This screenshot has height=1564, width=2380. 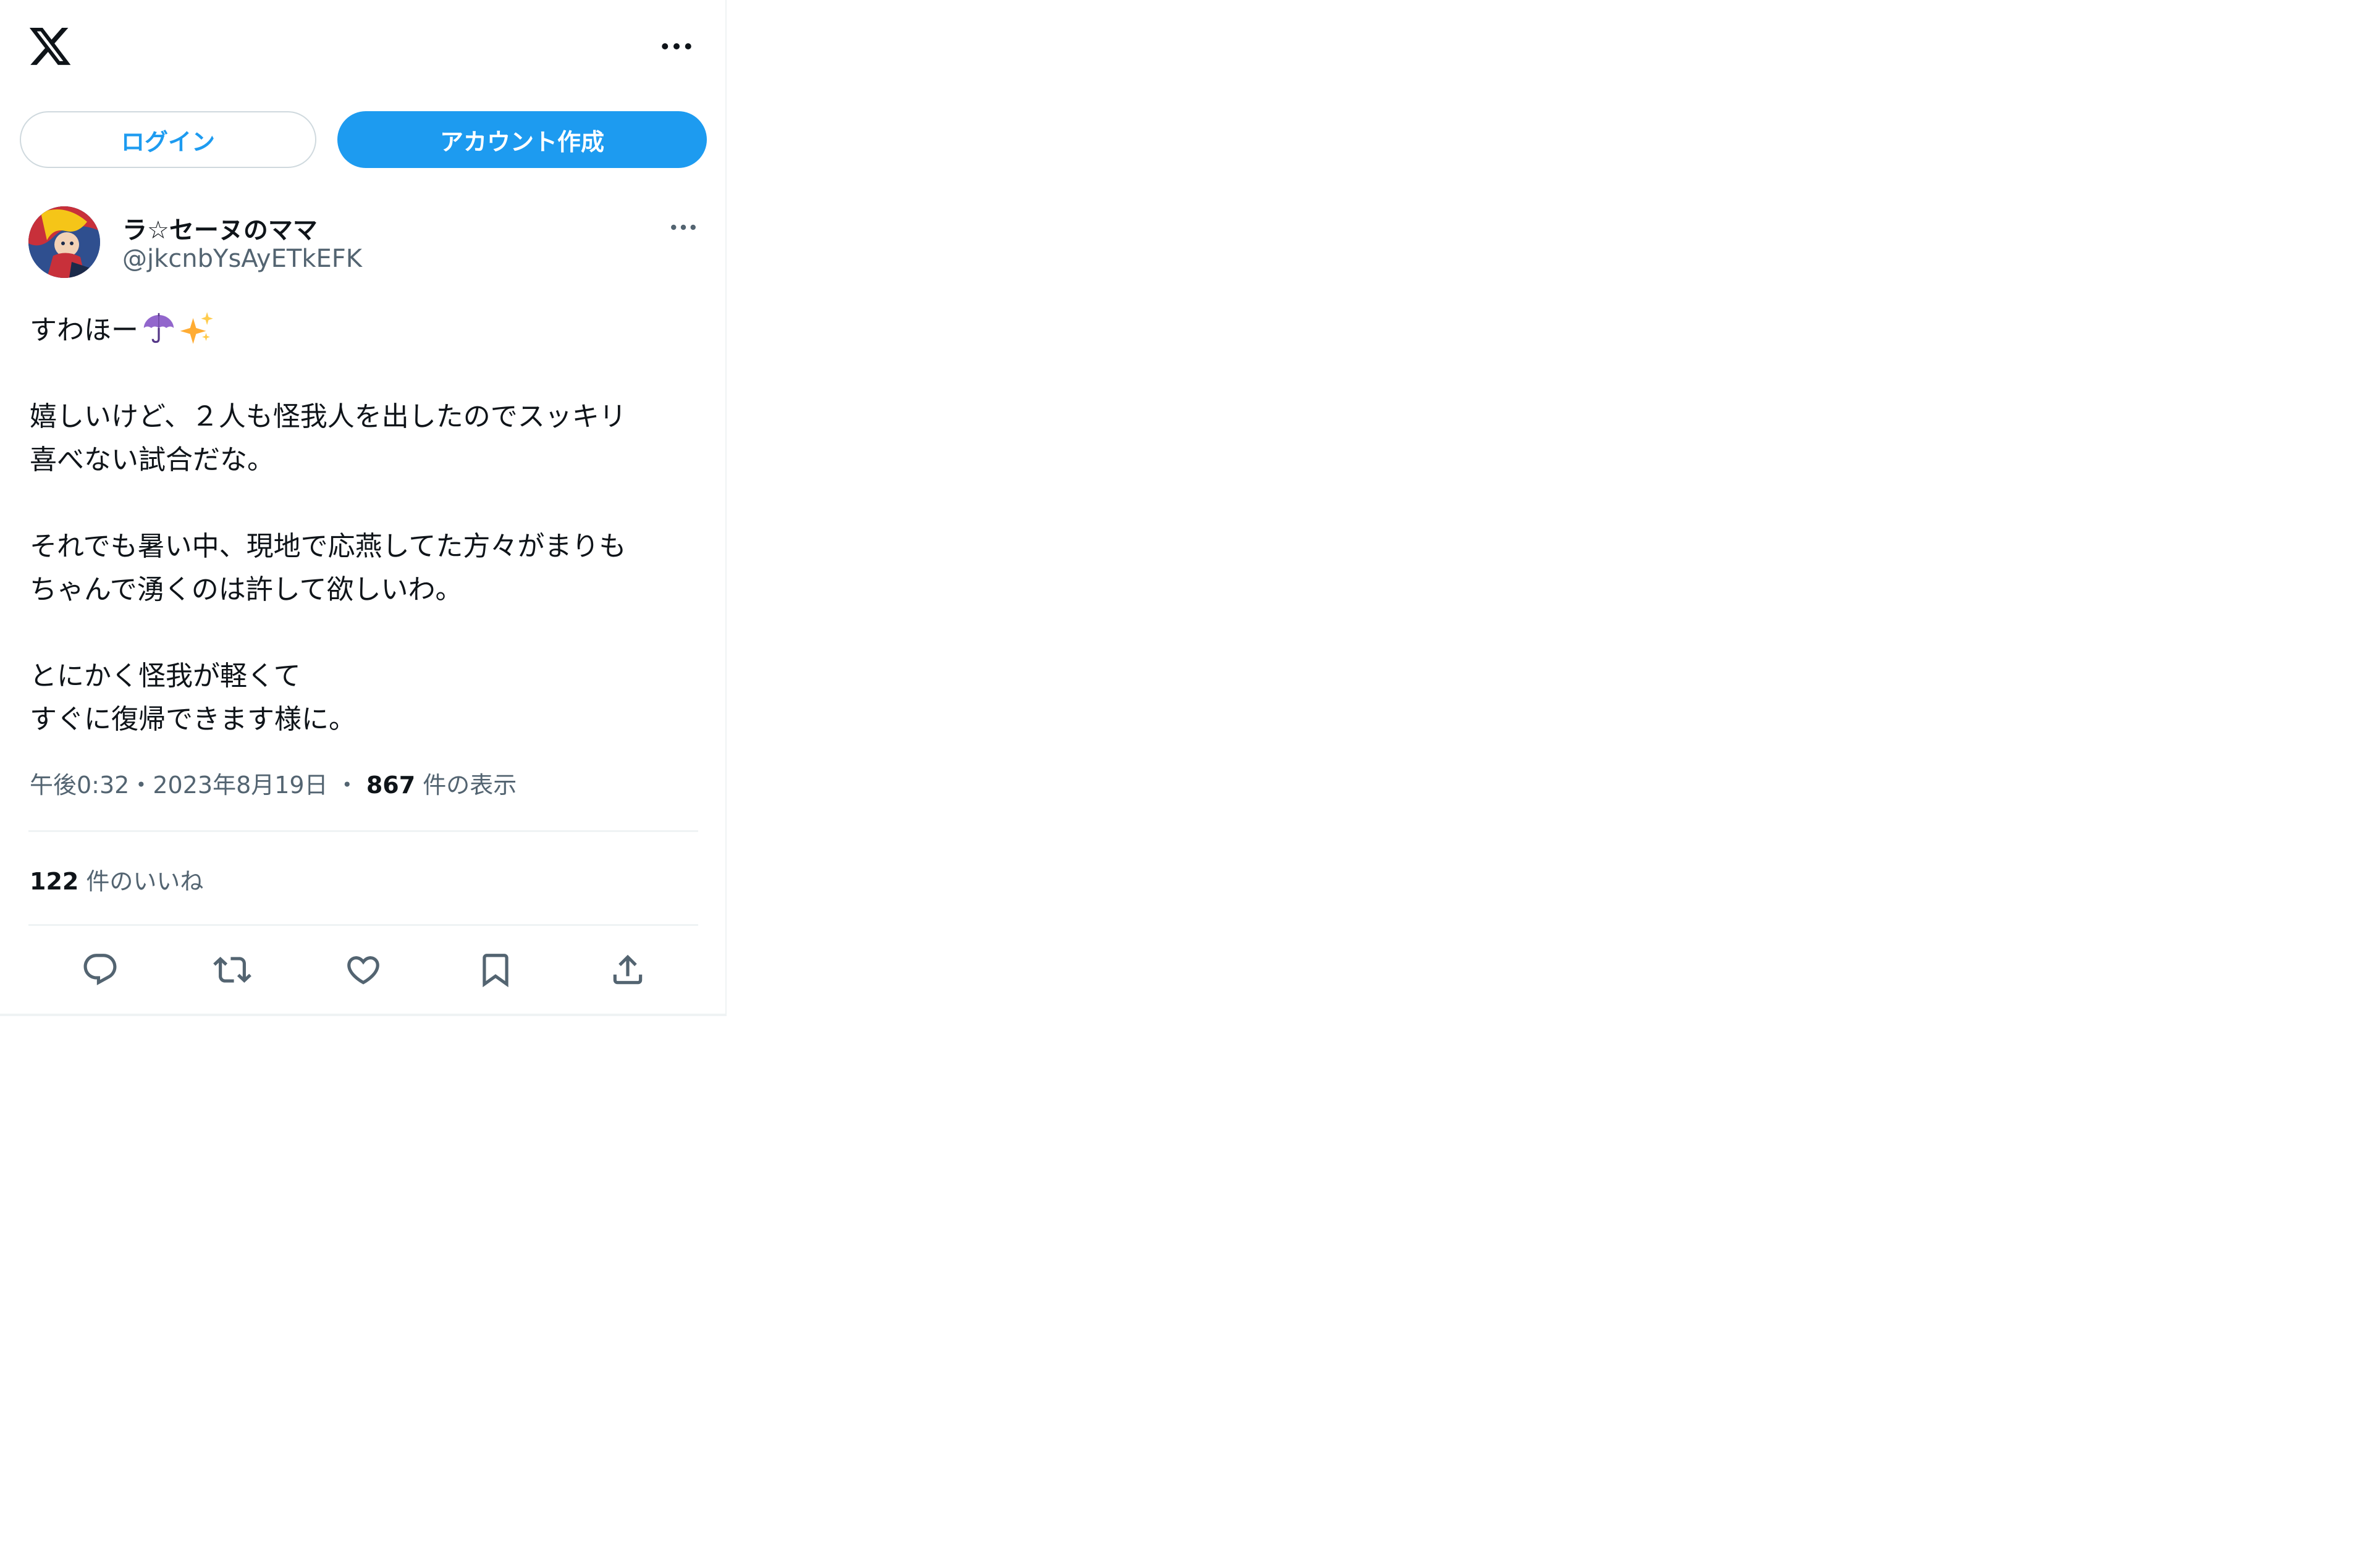 I want to click on retweet-icon, so click(x=233, y=969).